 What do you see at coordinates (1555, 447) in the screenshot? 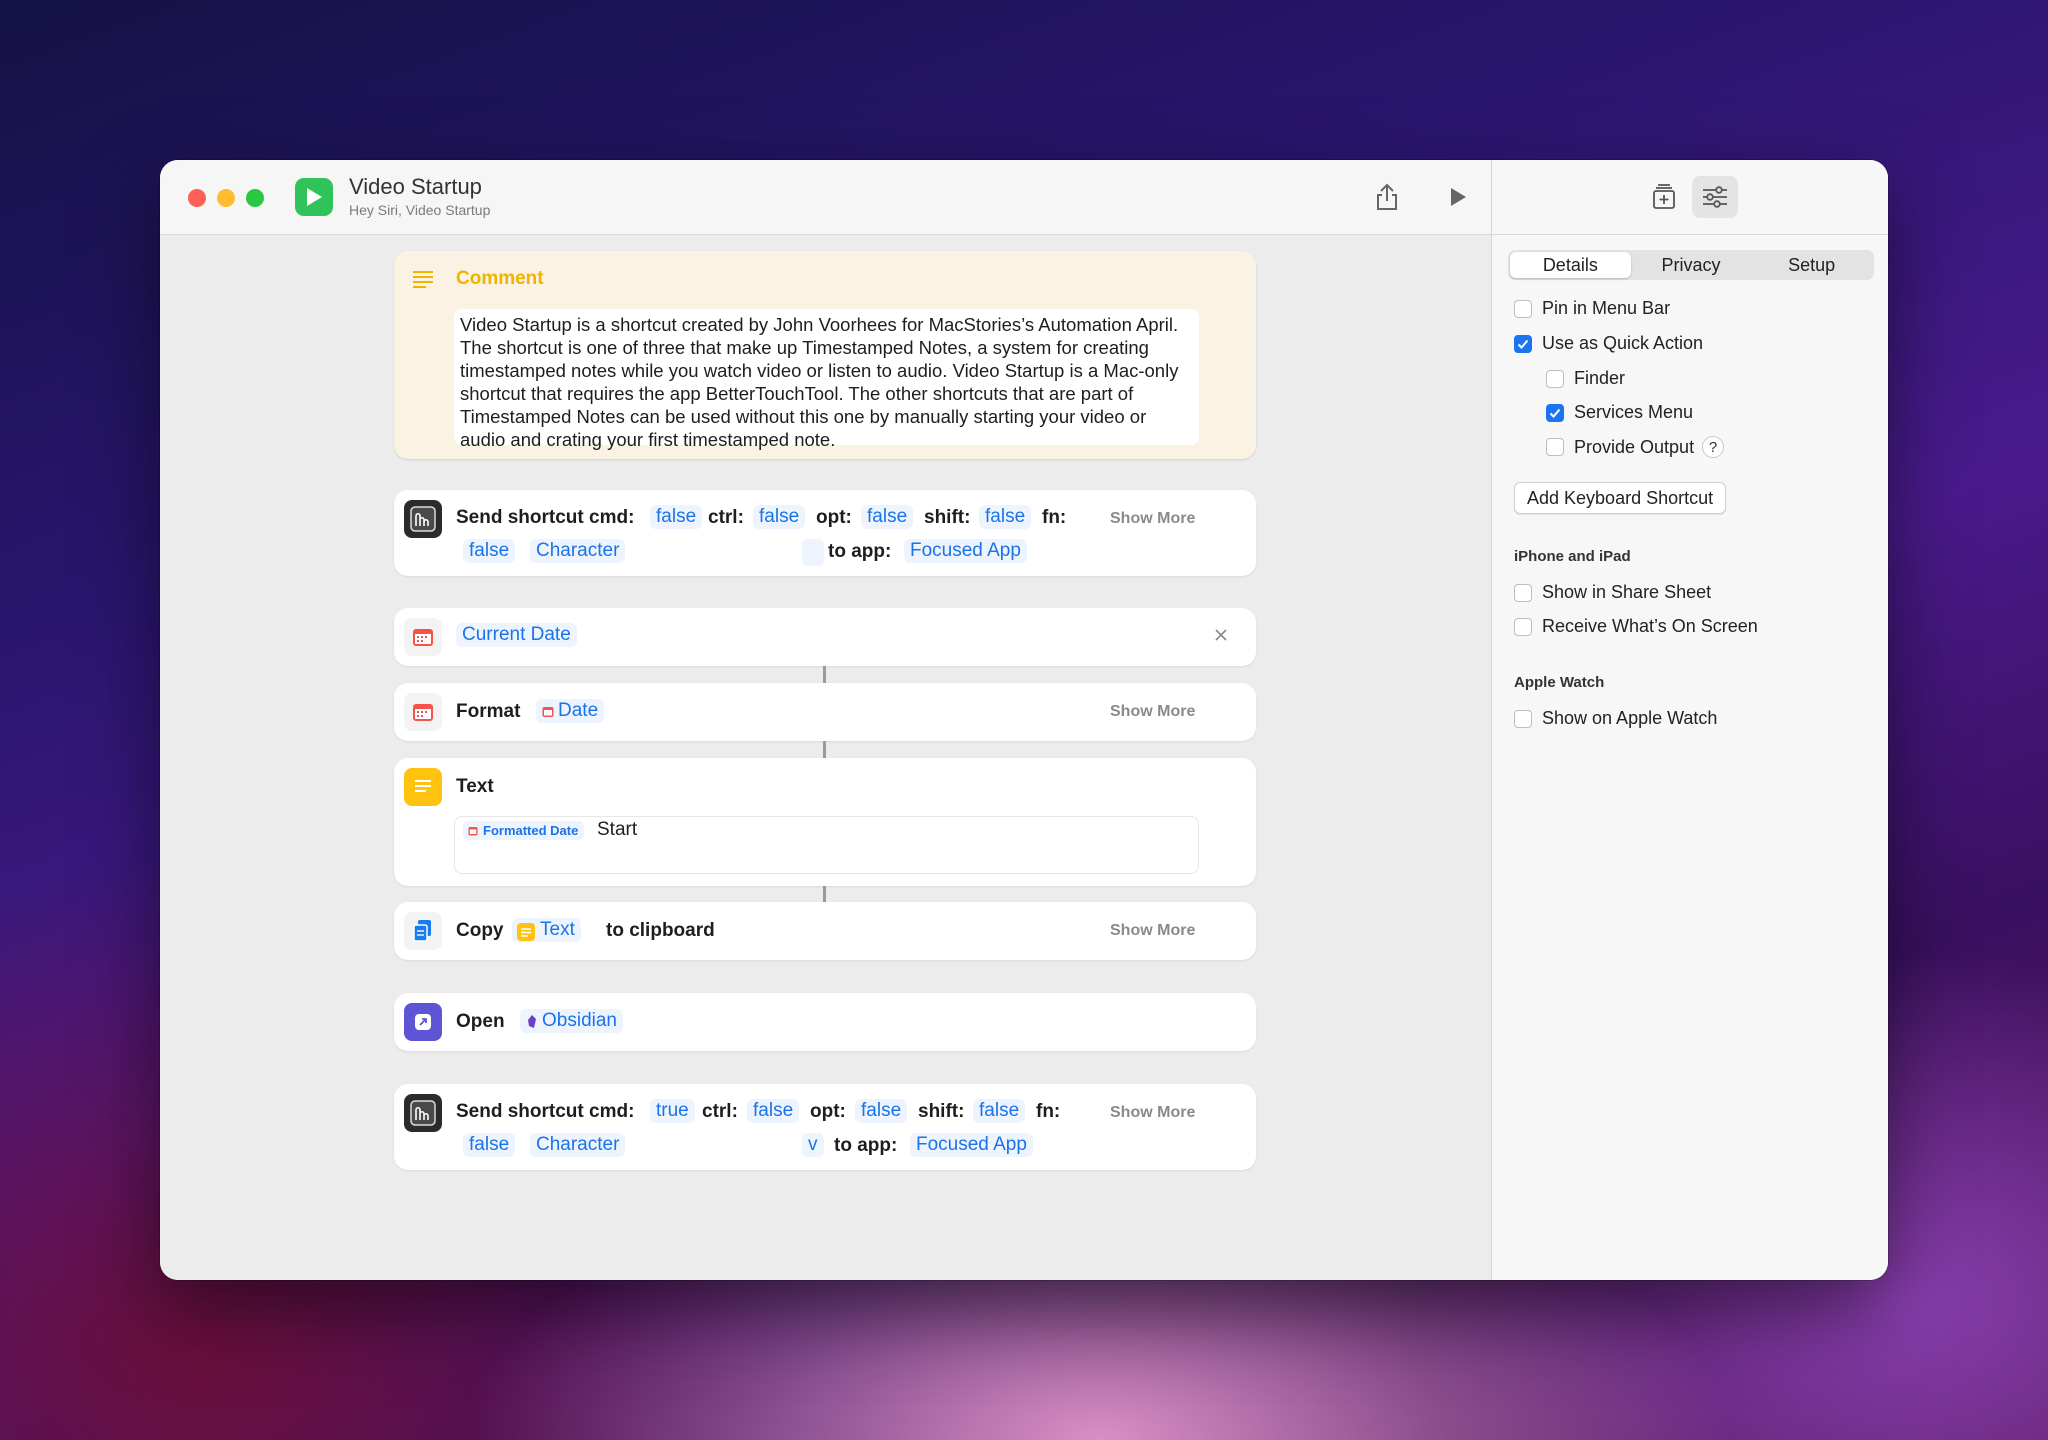
I see `provide-output-checkbox` at bounding box center [1555, 447].